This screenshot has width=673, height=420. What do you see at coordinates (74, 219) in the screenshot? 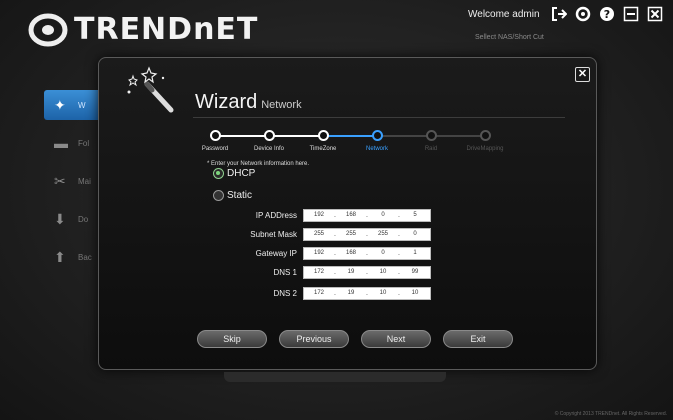
I see `bg-menu-item-download: ⬇ Do` at bounding box center [74, 219].